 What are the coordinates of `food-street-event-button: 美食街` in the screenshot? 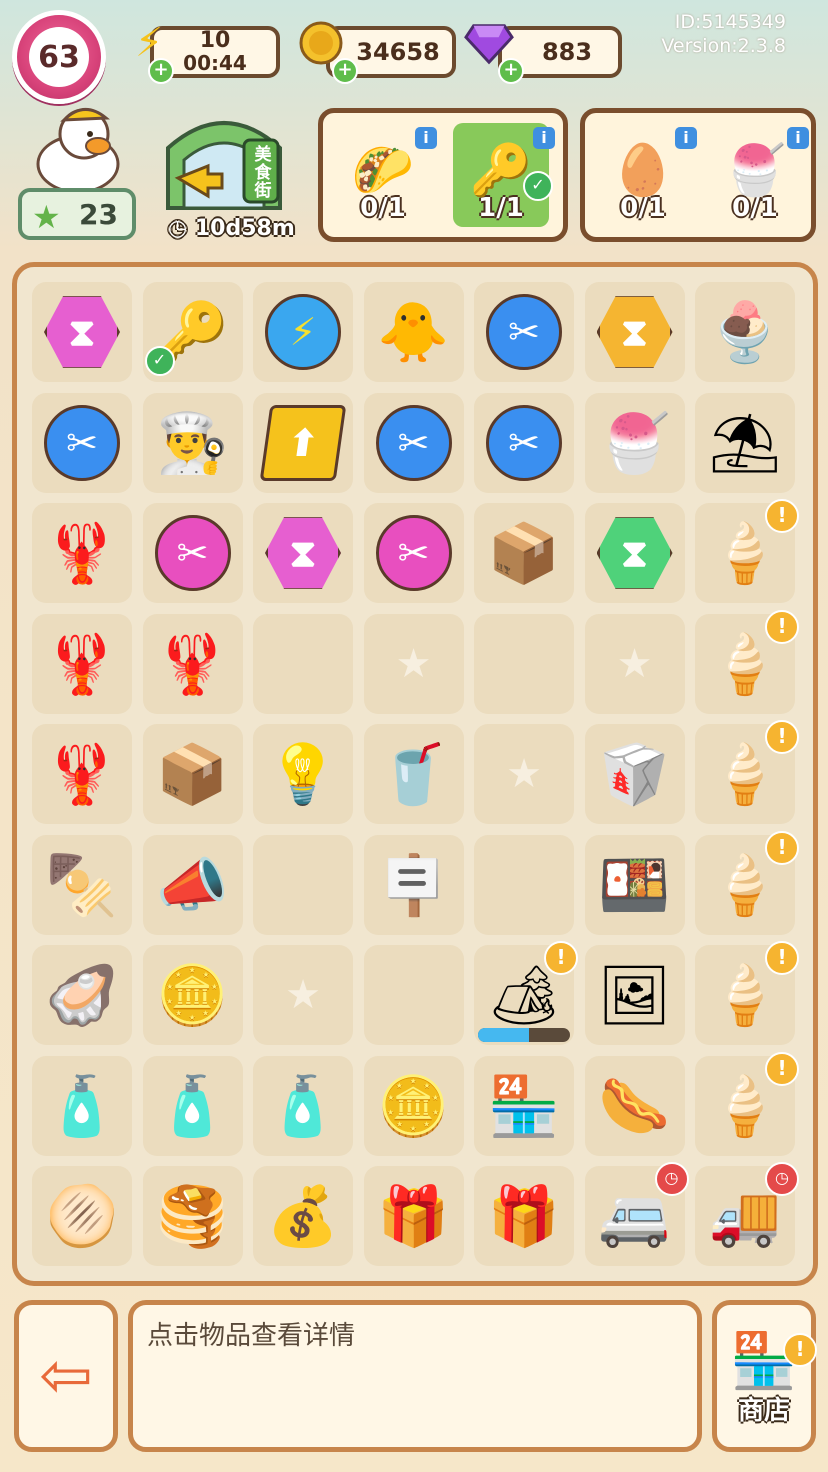 It's located at (224, 163).